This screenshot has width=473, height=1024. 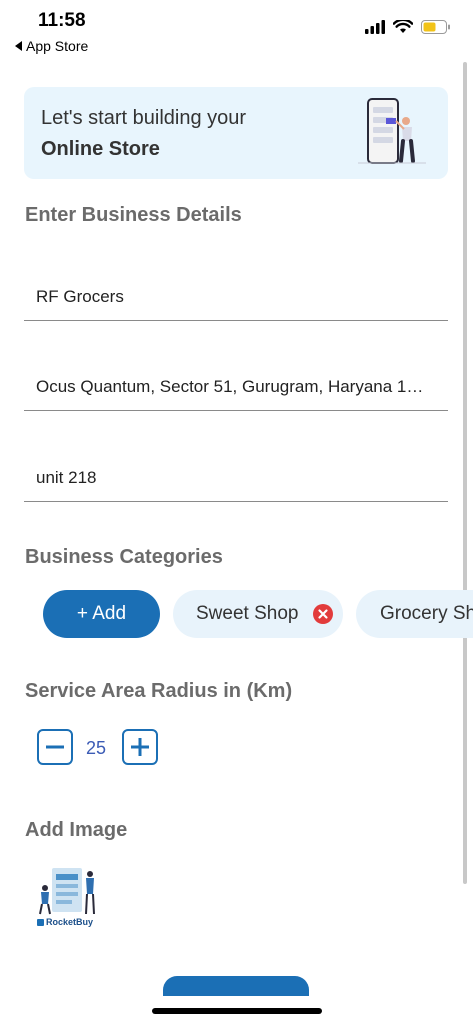 What do you see at coordinates (18, 46) in the screenshot?
I see `back-triangle-icon` at bounding box center [18, 46].